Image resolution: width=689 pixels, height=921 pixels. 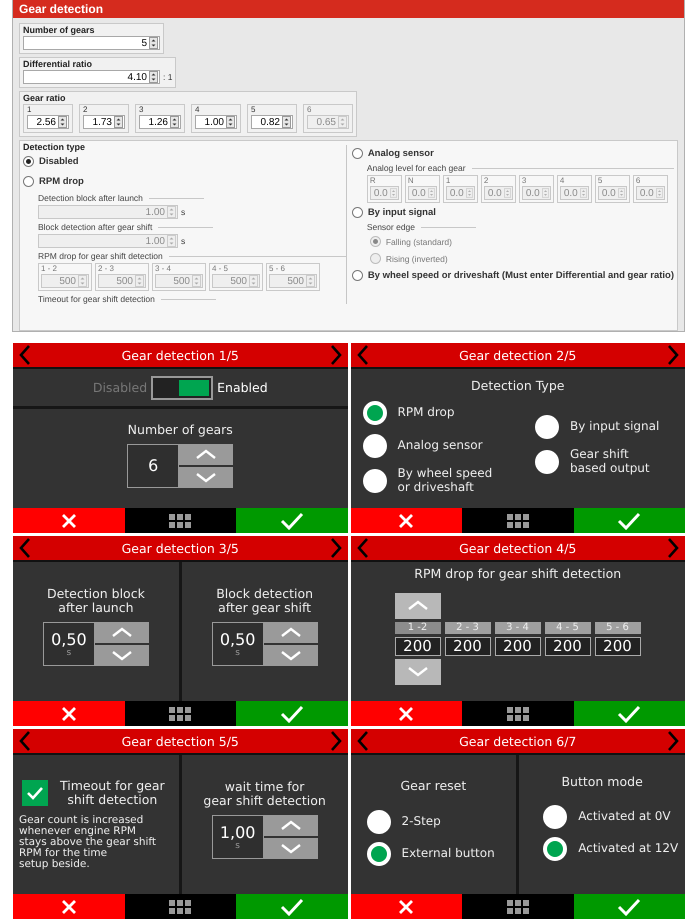 I want to click on cell-label: N, so click(x=411, y=181).